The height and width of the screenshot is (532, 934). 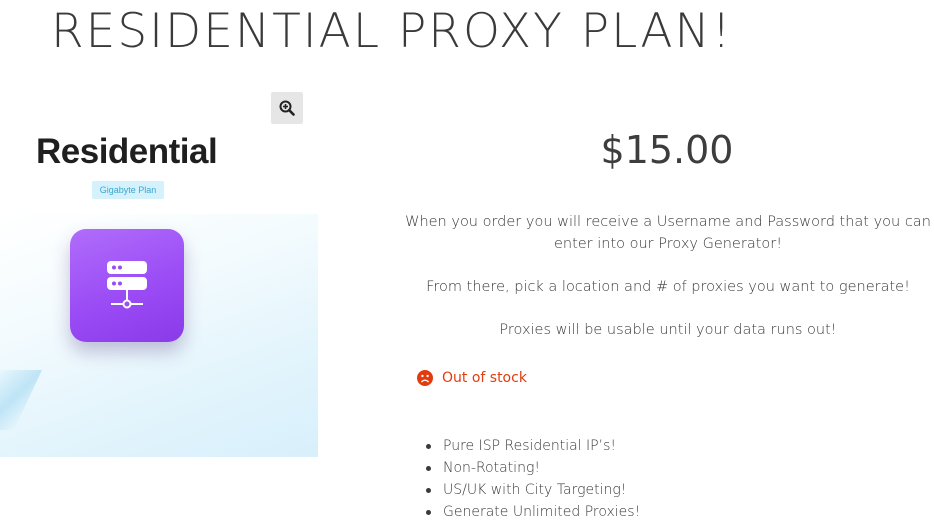 I want to click on feature-item: Generate Unlimited Proxies!, so click(x=531, y=512).